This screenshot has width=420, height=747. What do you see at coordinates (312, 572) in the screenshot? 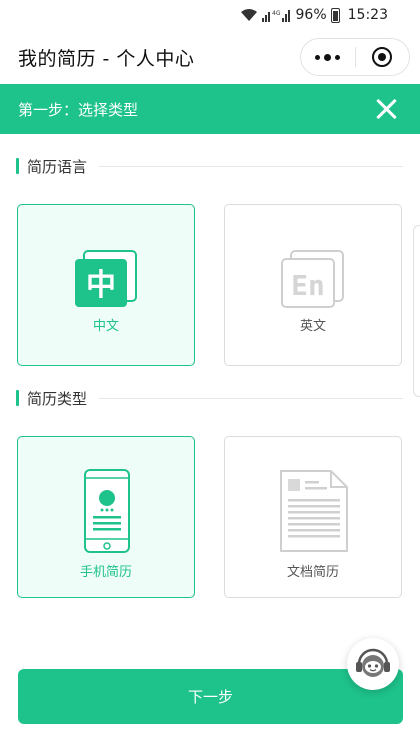
I see `option-document-resume-label: 文档简历` at bounding box center [312, 572].